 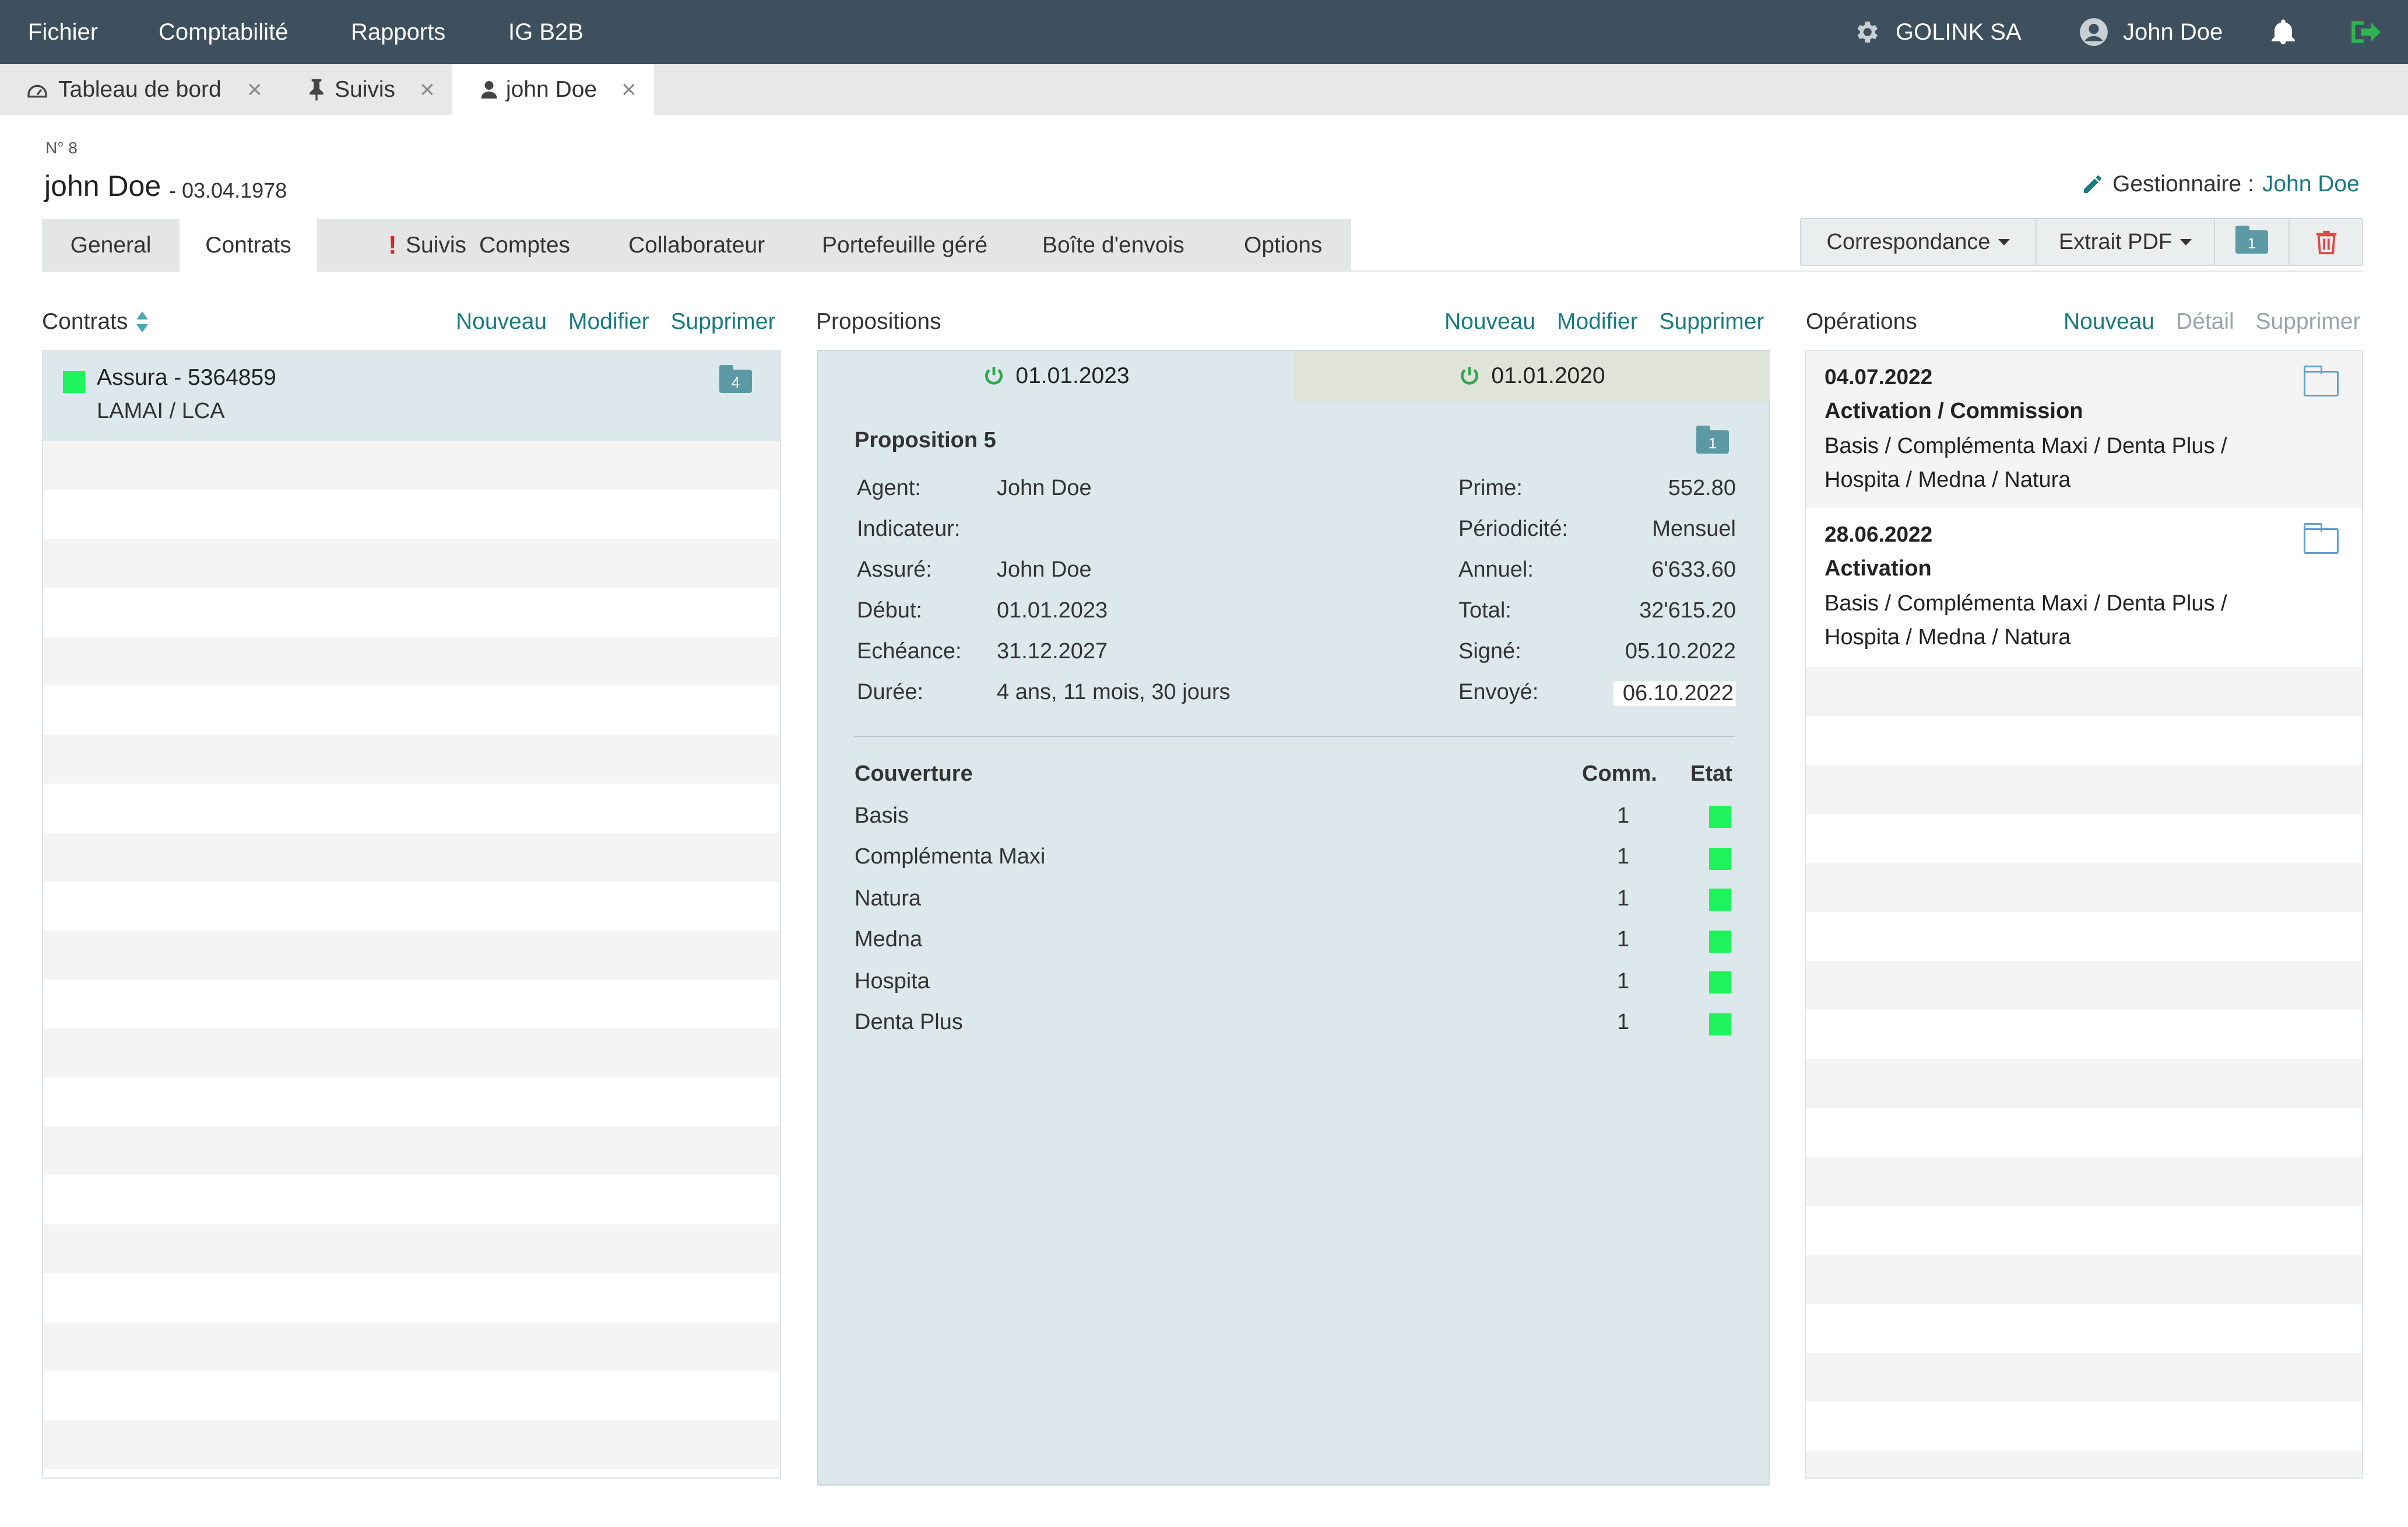 What do you see at coordinates (1484, 610) in the screenshot?
I see `total-label: Total:` at bounding box center [1484, 610].